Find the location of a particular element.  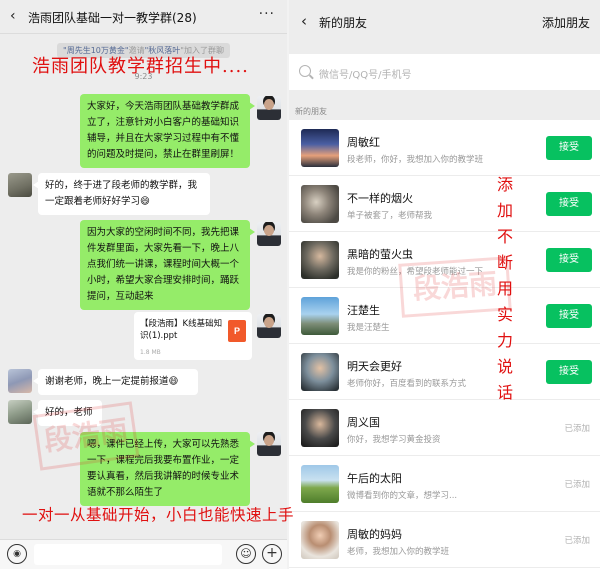

file-attachment: 【段浩雨】K线基础知识(1).ppt 1.8 MB P is located at coordinates (193, 336).